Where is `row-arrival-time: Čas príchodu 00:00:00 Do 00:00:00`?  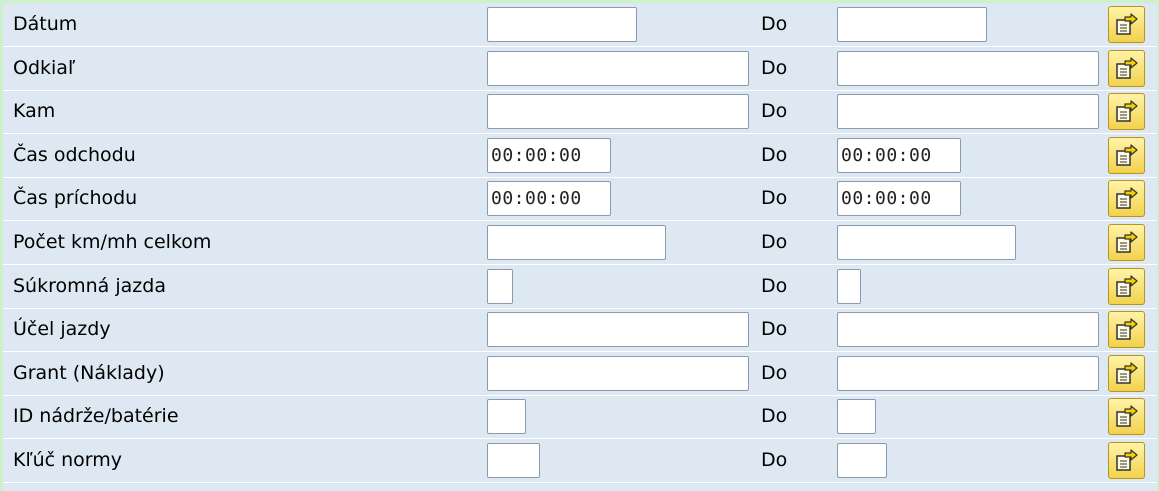
row-arrival-time: Čas príchodu 00:00:00 Do 00:00:00 is located at coordinates (580, 199).